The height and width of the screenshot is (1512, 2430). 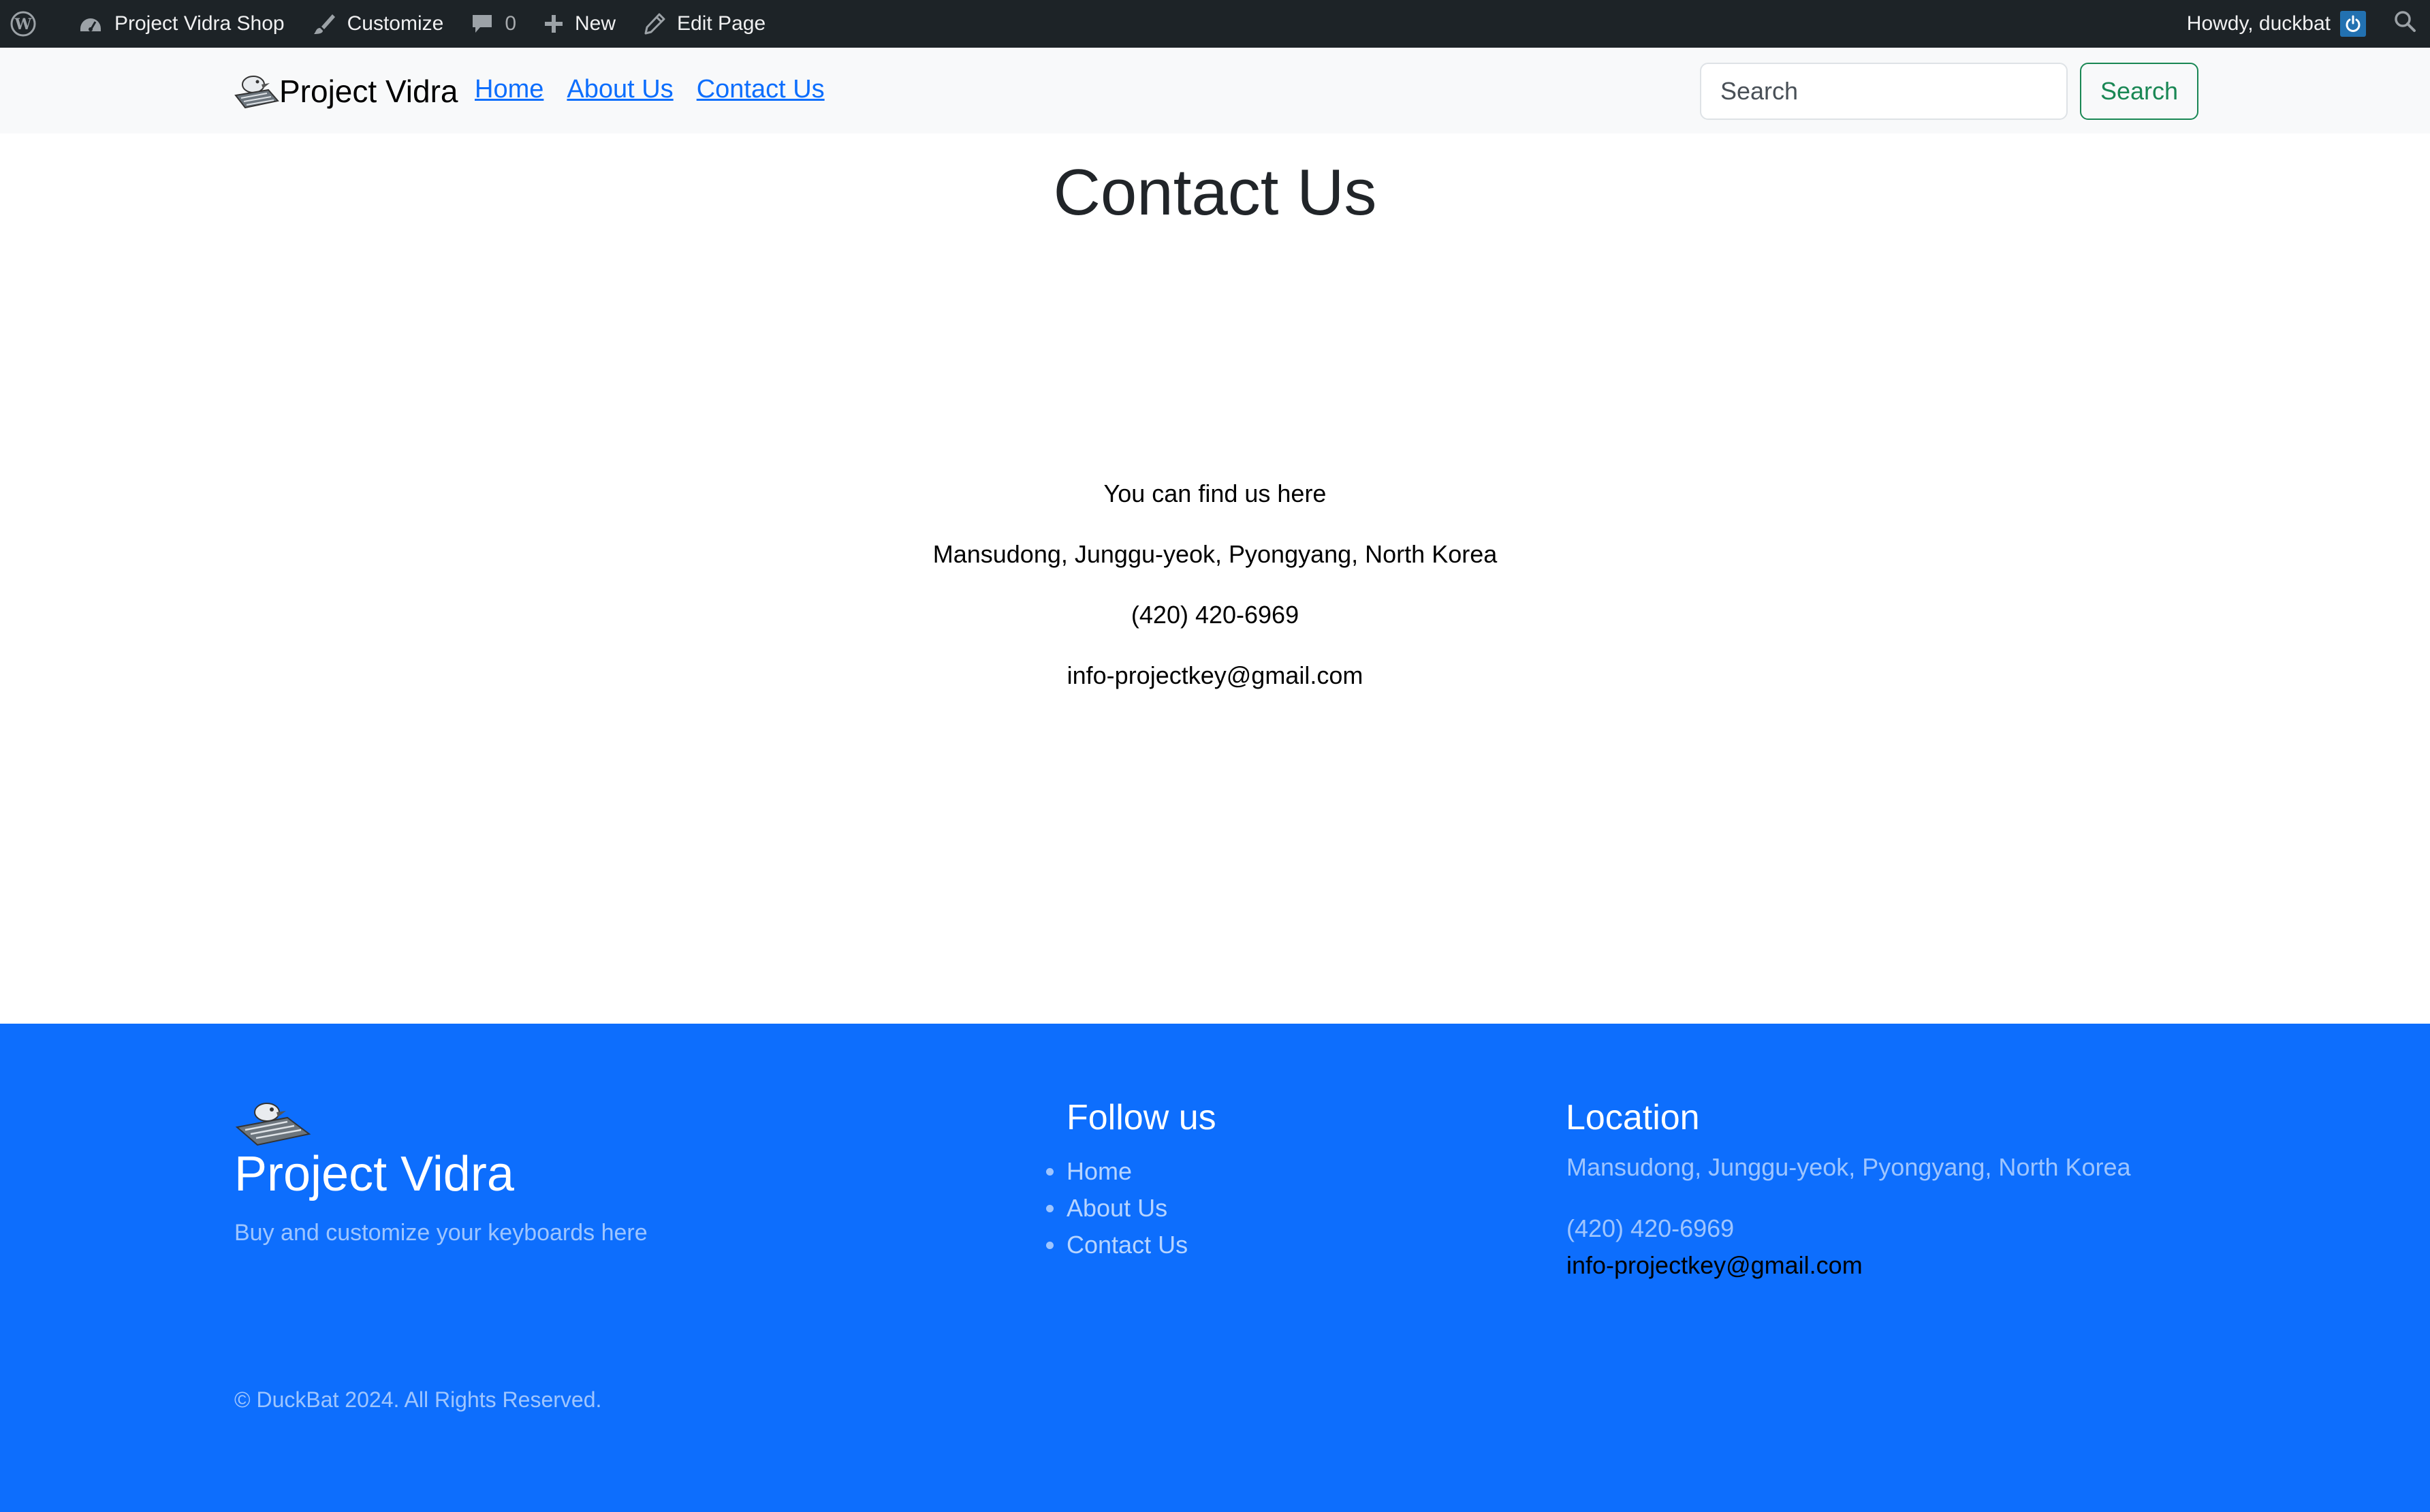 I want to click on main-nav: Home About Us Contact Us, so click(x=650, y=89).